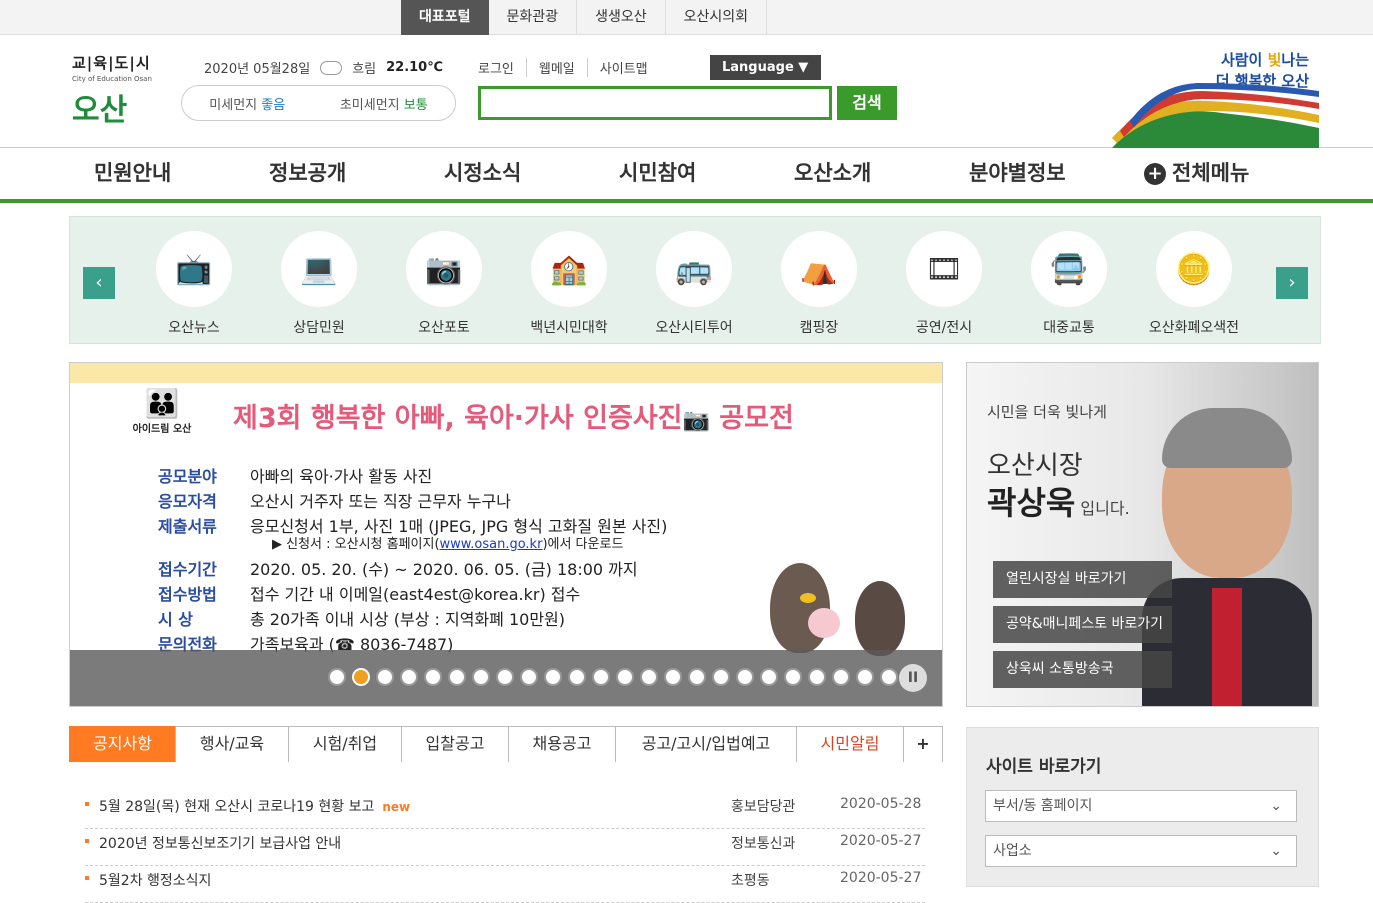 The image size is (1373, 903). Describe the element at coordinates (1047, 412) in the screenshot. I see `mayor-tagline: 시민을 더욱 빛나게` at that location.